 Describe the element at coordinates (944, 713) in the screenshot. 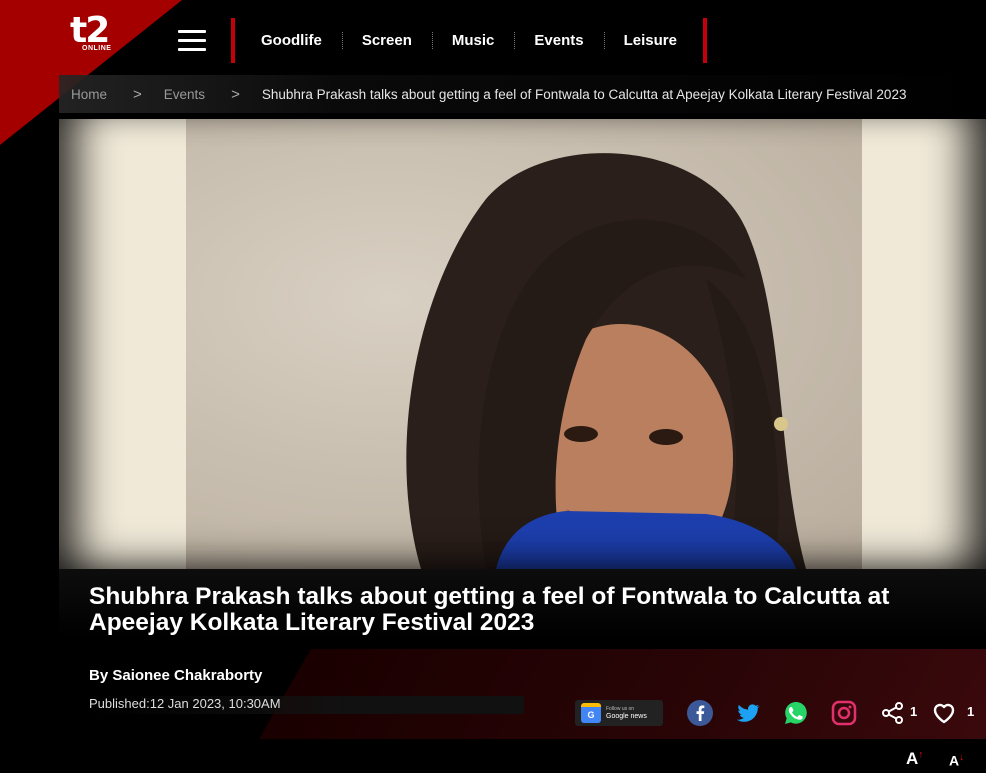

I see `heart-icon` at that location.